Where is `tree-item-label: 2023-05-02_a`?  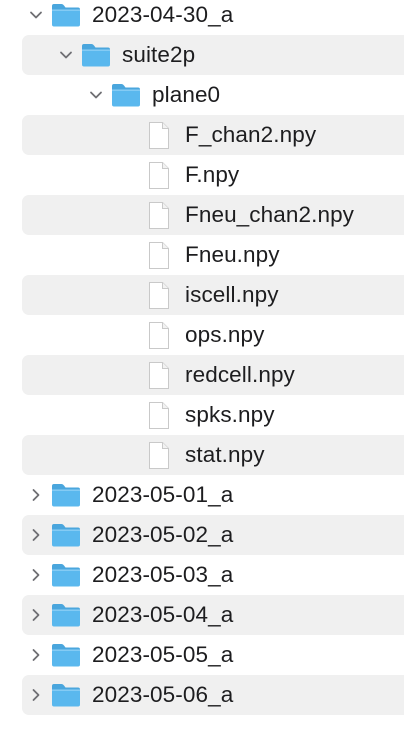
tree-item-label: 2023-05-02_a is located at coordinates (163, 534).